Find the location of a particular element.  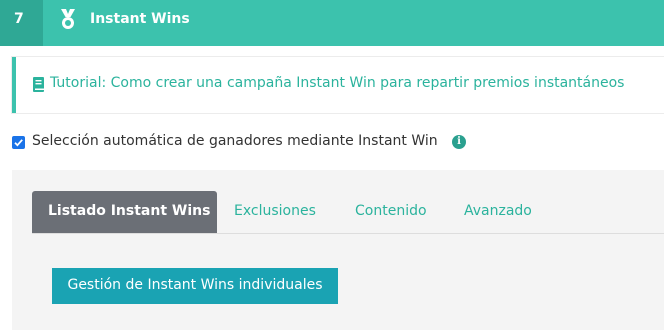

step-number: 7 is located at coordinates (21, 23).